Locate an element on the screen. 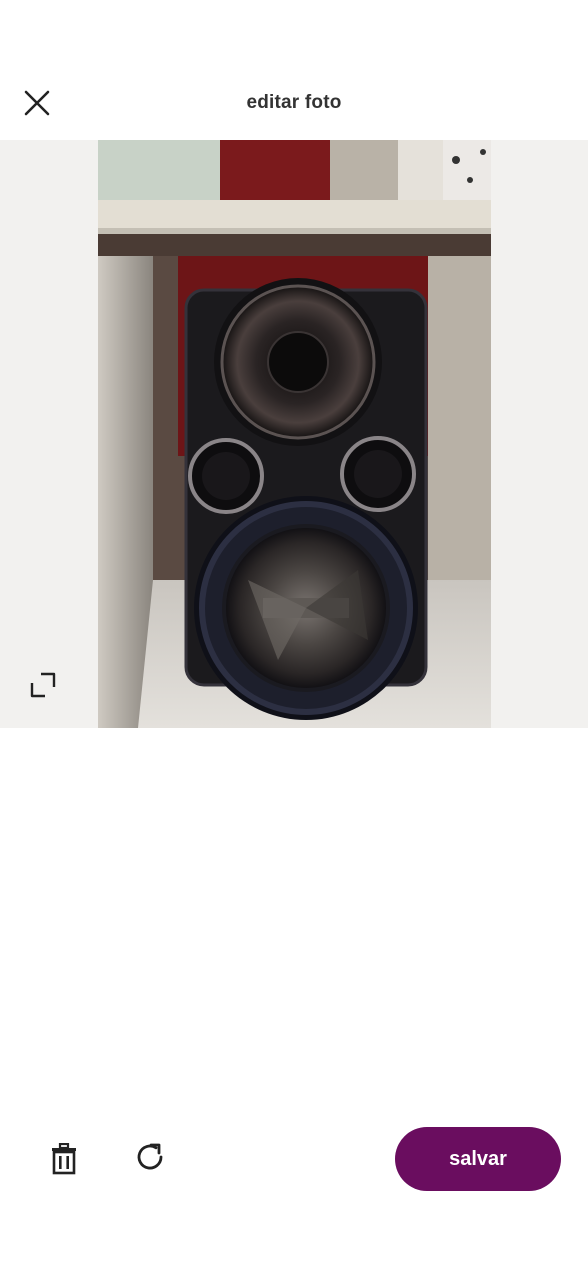 This screenshot has height=1280, width=588. rotate-button is located at coordinates (150, 1157).